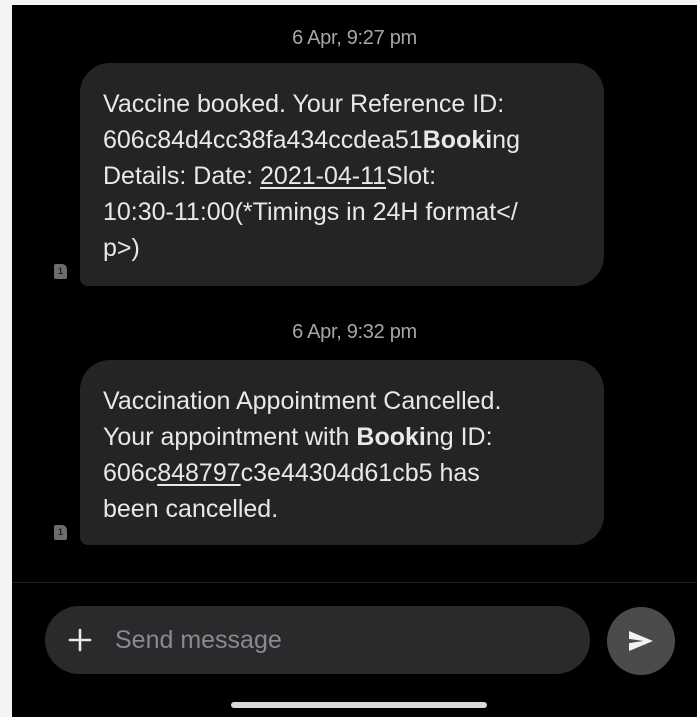 This screenshot has width=697, height=717. What do you see at coordinates (411, 176) in the screenshot?
I see `message-text-segment: Slot:` at bounding box center [411, 176].